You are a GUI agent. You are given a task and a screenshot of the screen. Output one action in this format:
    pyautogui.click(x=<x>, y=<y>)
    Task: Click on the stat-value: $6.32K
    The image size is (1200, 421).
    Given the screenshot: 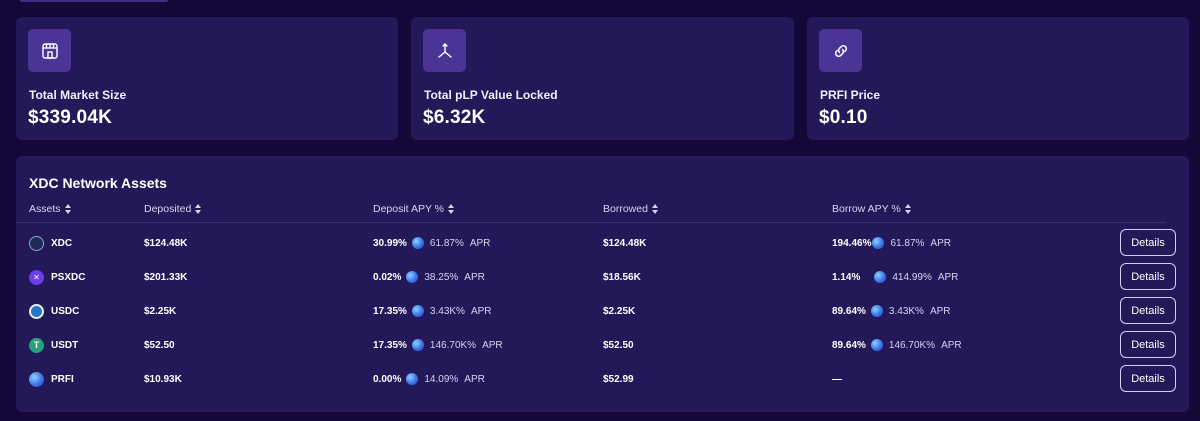 What is the action you would take?
    pyautogui.click(x=454, y=117)
    